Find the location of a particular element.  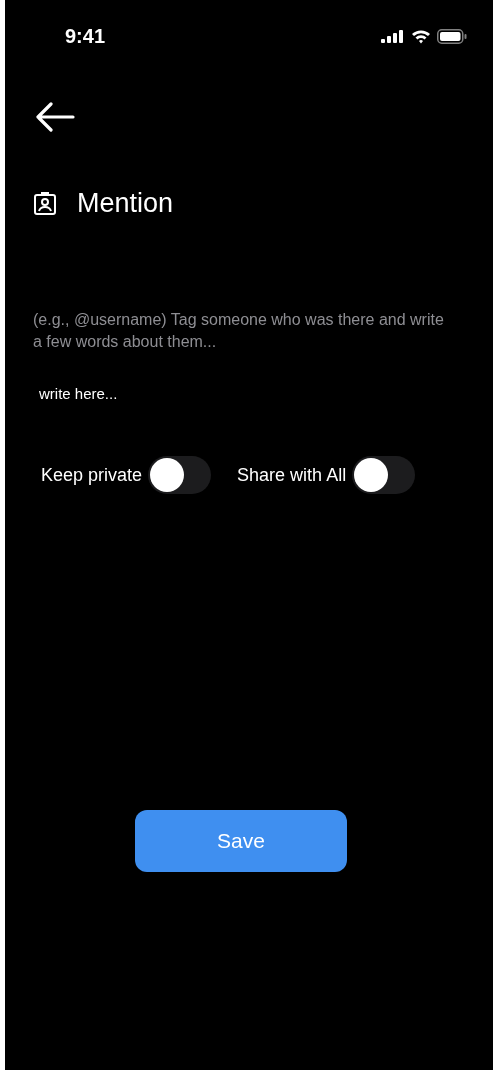

back-button is located at coordinates (55, 117).